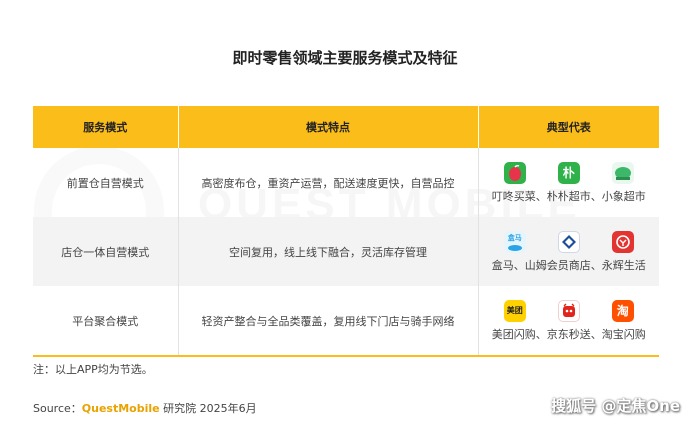 This screenshot has width=690, height=424. What do you see at coordinates (328, 251) in the screenshot?
I see `cell-feature: 空间复用，线上线下融合，灵活库存管理` at bounding box center [328, 251].